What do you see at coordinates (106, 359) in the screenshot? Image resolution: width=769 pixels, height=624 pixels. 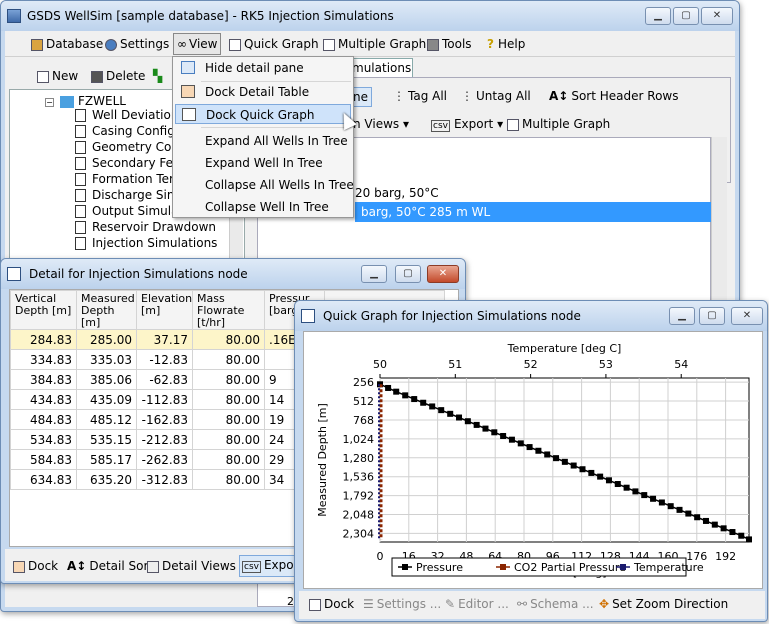 I see `table-cell: 335.03` at bounding box center [106, 359].